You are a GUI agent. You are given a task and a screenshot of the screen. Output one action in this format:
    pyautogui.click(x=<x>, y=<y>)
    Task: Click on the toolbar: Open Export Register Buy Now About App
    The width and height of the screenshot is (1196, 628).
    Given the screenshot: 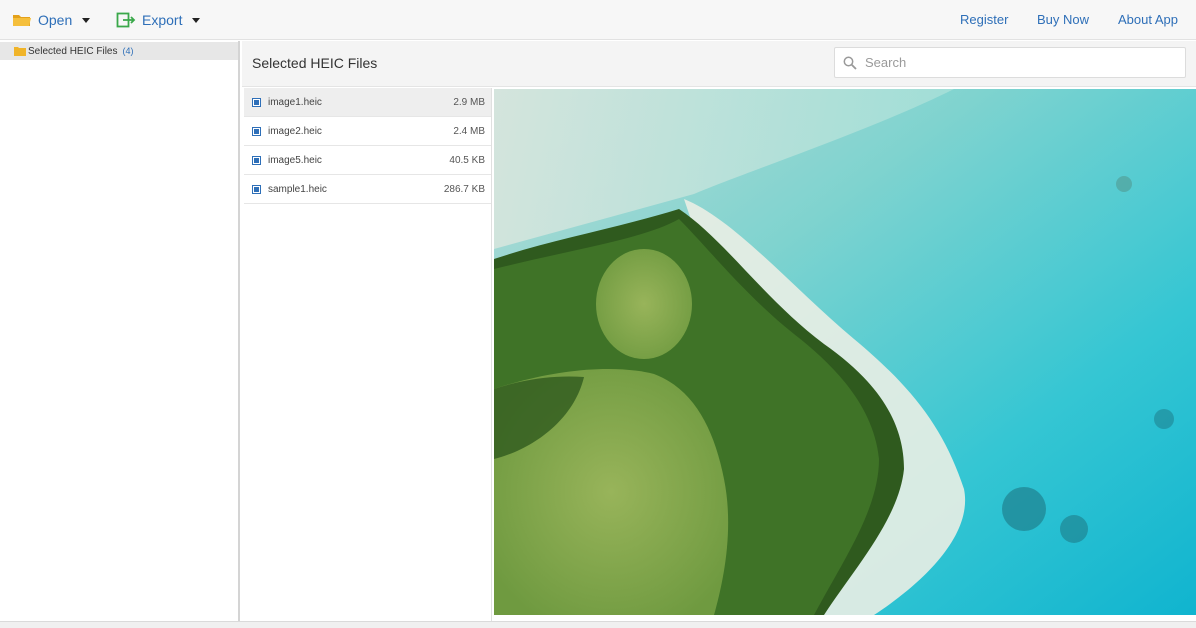 What is the action you would take?
    pyautogui.click(x=598, y=20)
    